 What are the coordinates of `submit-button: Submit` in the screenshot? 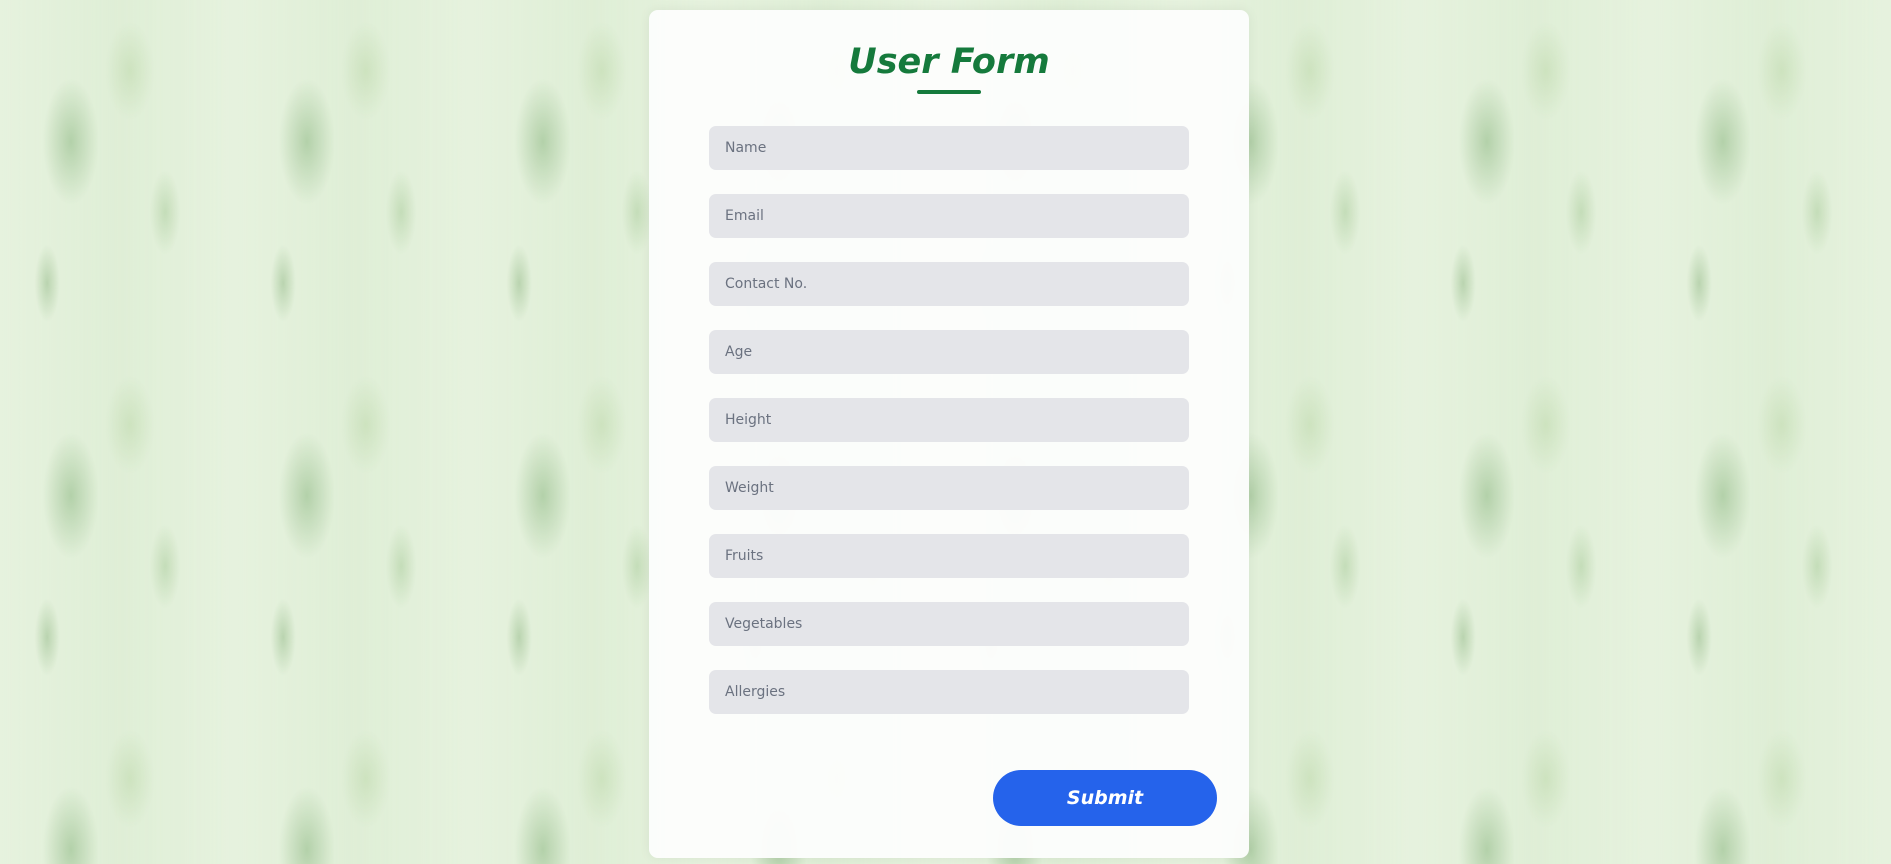 It's located at (1105, 798).